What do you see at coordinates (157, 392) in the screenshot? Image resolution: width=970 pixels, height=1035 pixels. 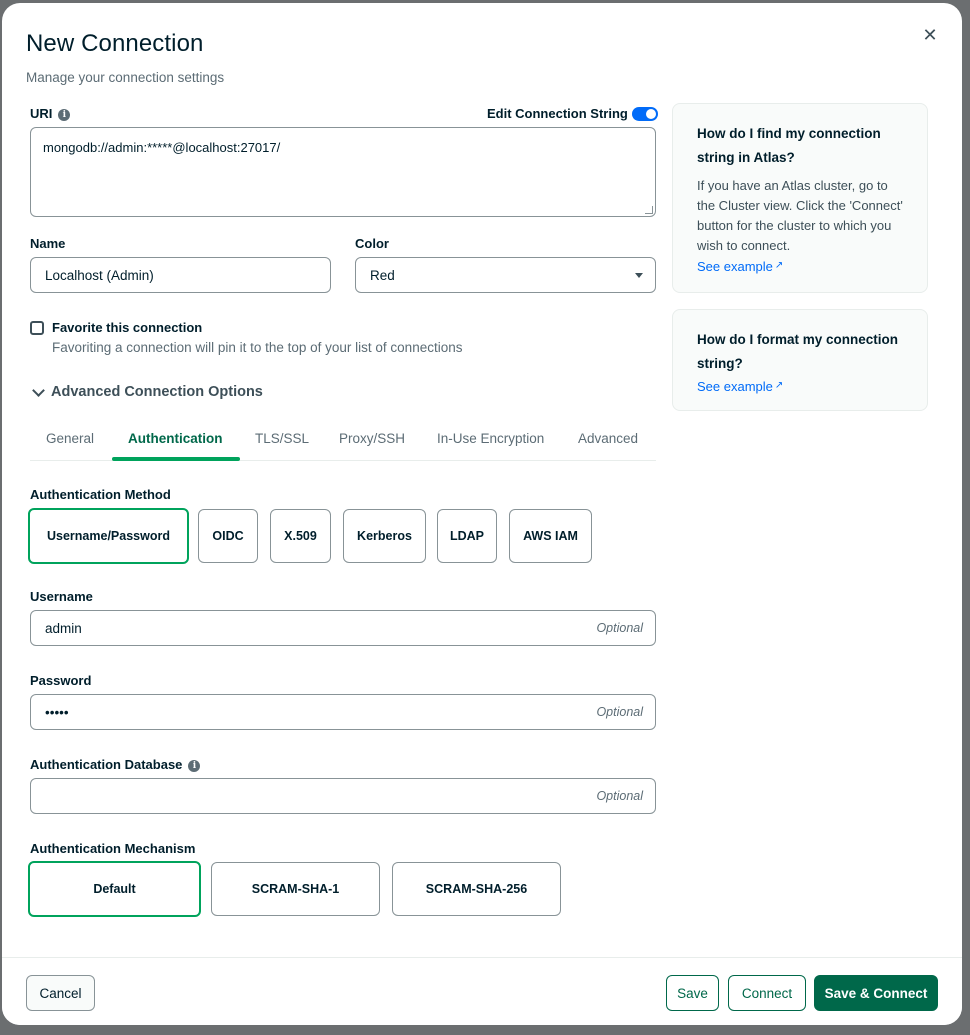 I see `advanced-options-label: Advanced Connection Options` at bounding box center [157, 392].